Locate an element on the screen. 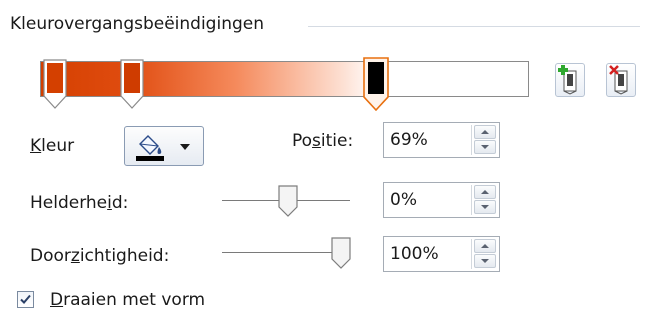 The height and width of the screenshot is (323, 653). position-decrement-button is located at coordinates (485, 147).